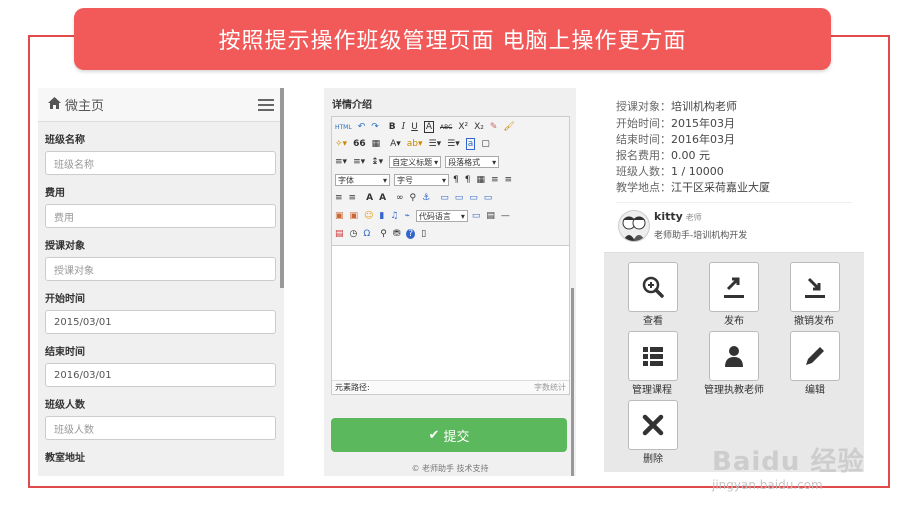  What do you see at coordinates (341, 144) in the screenshot?
I see `auto-typeset-icon: ✧▾` at bounding box center [341, 144].